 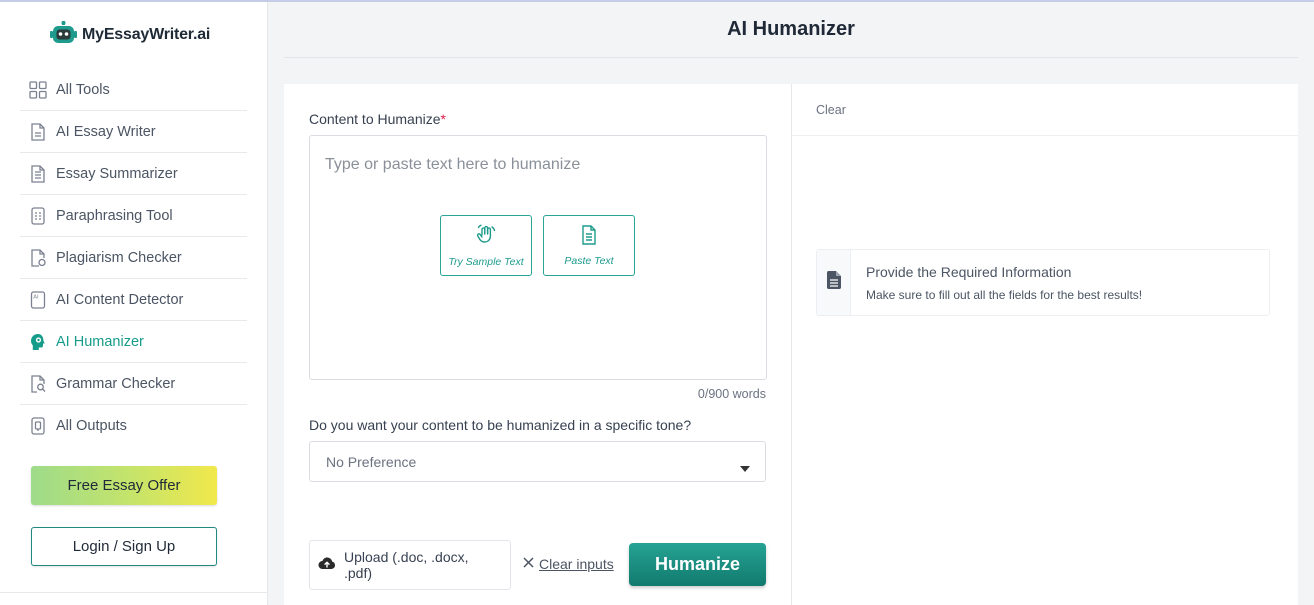 What do you see at coordinates (831, 110) in the screenshot?
I see `clear-output-button: Clear` at bounding box center [831, 110].